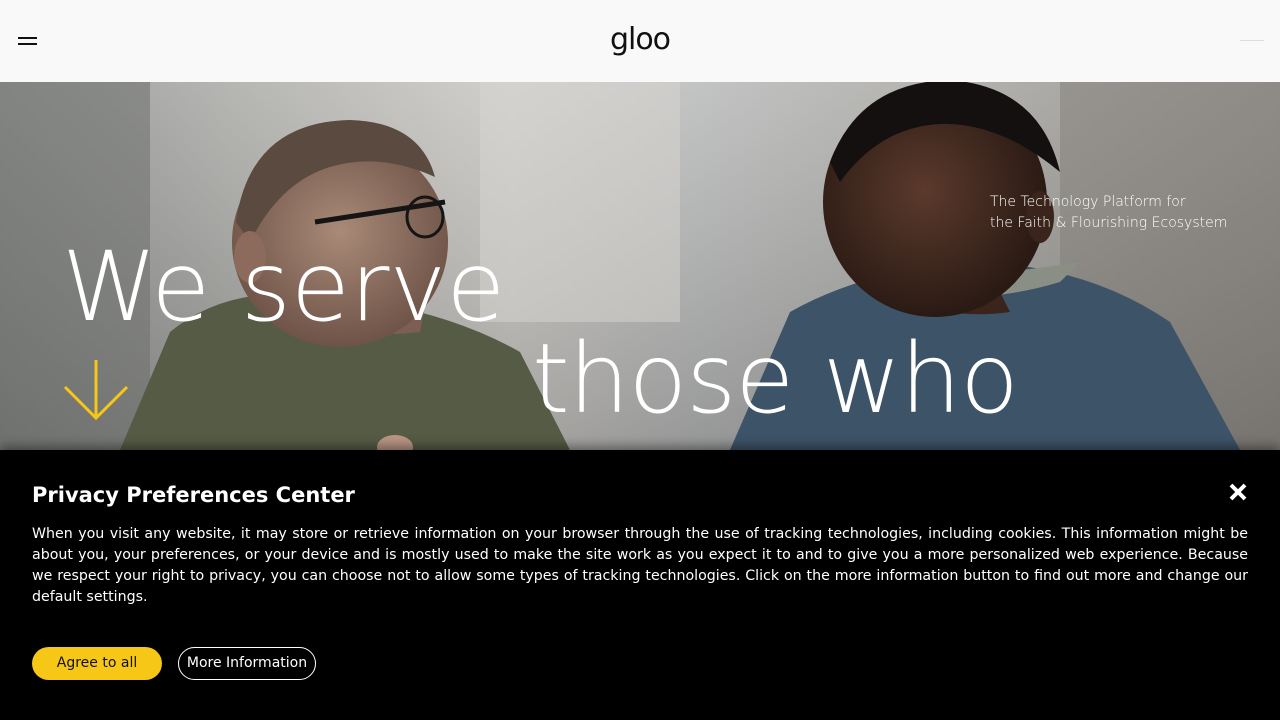  Describe the element at coordinates (96, 391) in the screenshot. I see `arrow-down-icon` at that location.